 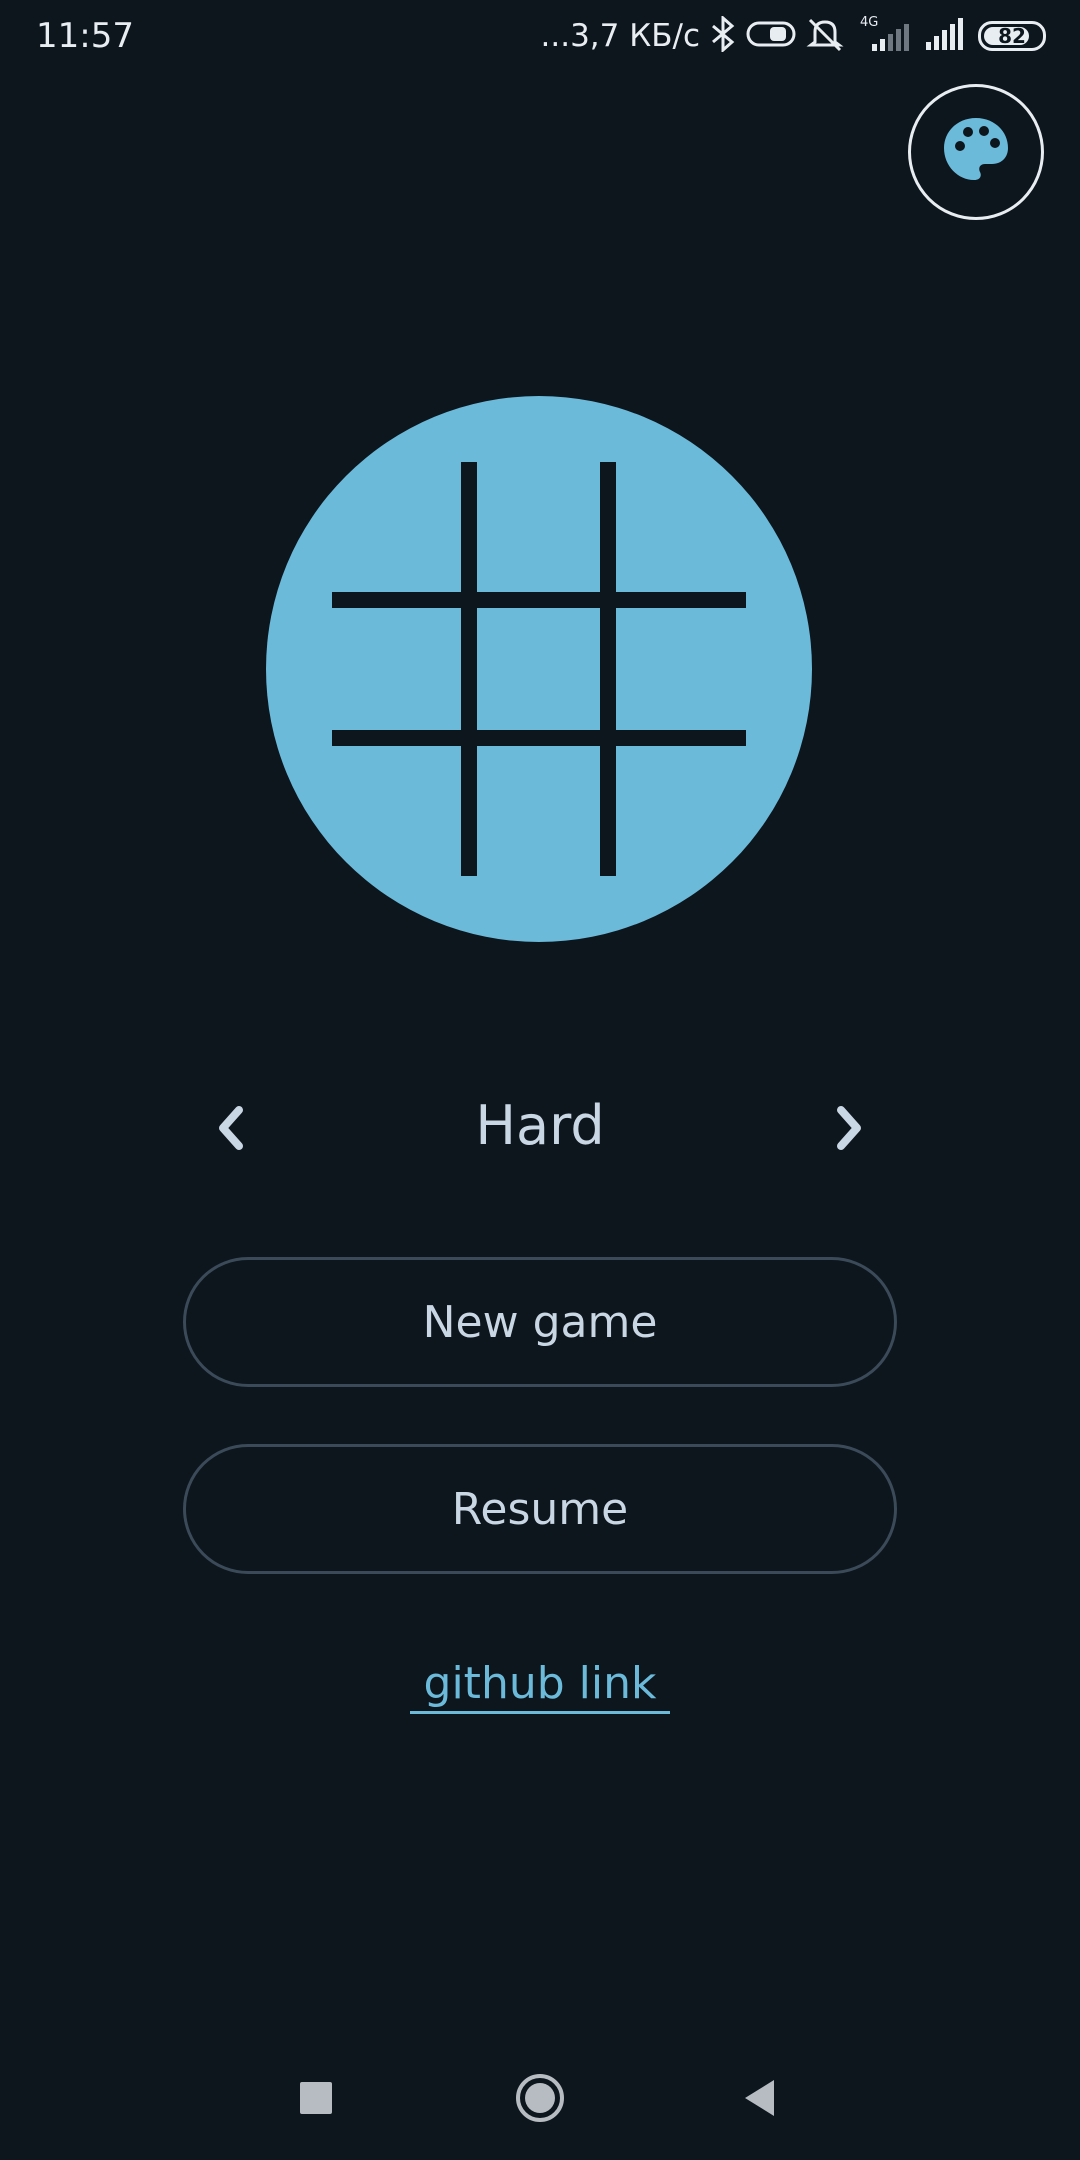 I want to click on battery-level: 82, so click(x=1012, y=36).